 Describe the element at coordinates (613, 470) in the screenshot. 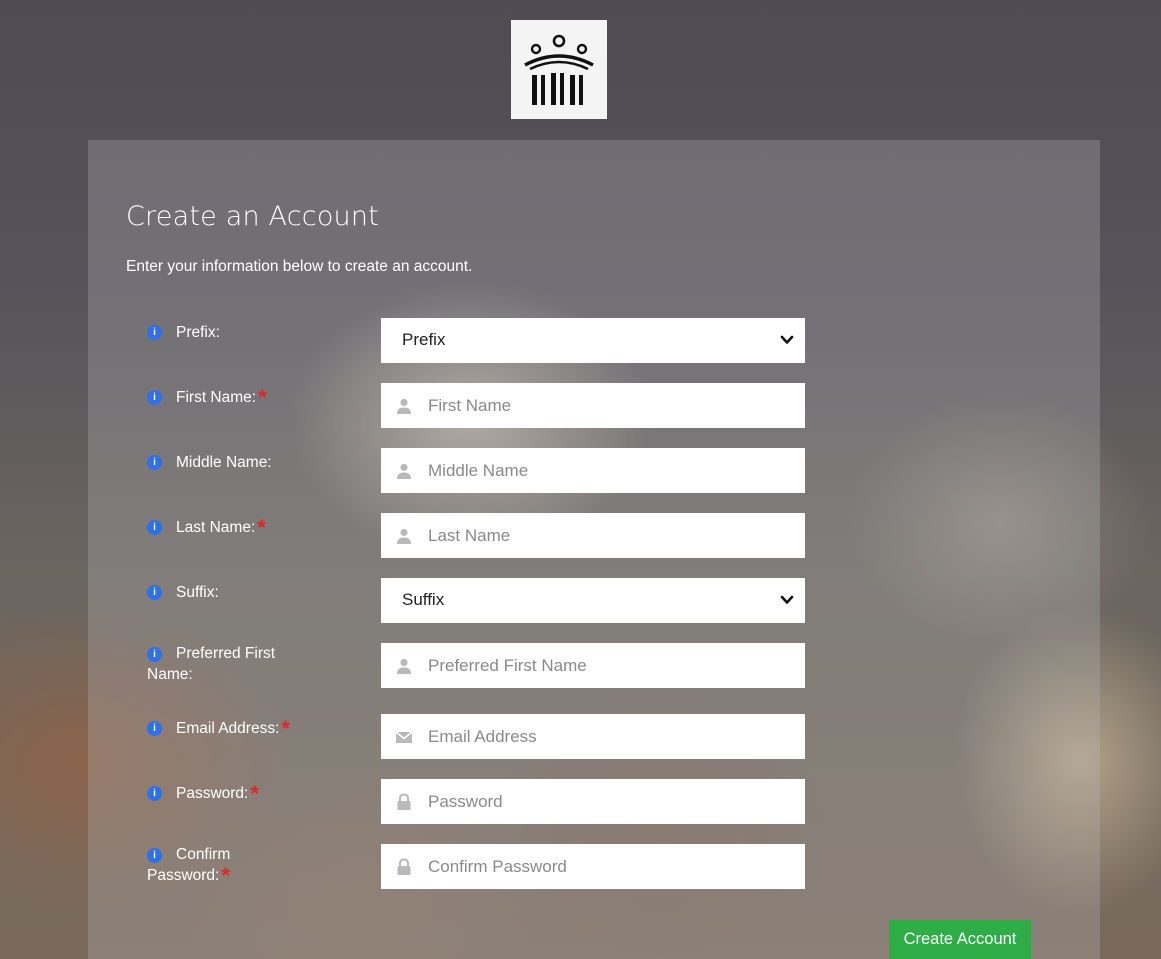

I see `middle-name-input` at that location.